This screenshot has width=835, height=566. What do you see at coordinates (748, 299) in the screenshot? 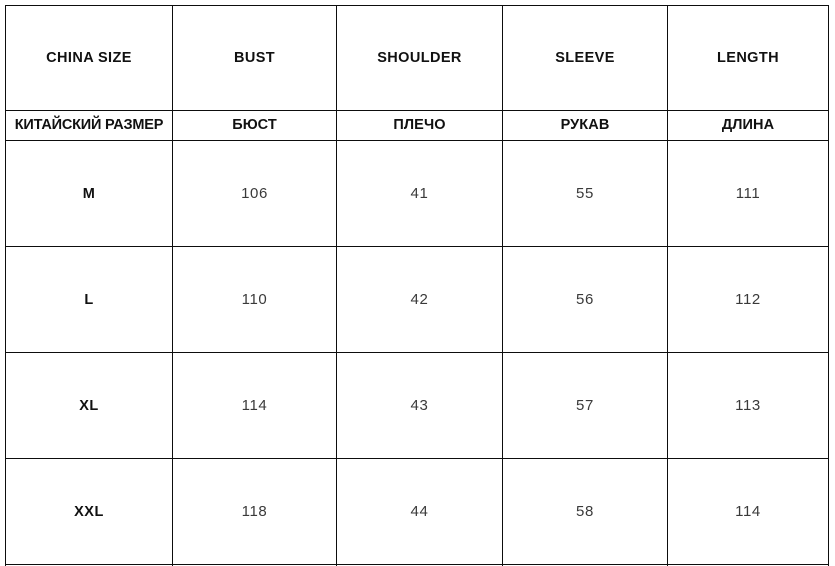
I see `cell-length: 112` at bounding box center [748, 299].